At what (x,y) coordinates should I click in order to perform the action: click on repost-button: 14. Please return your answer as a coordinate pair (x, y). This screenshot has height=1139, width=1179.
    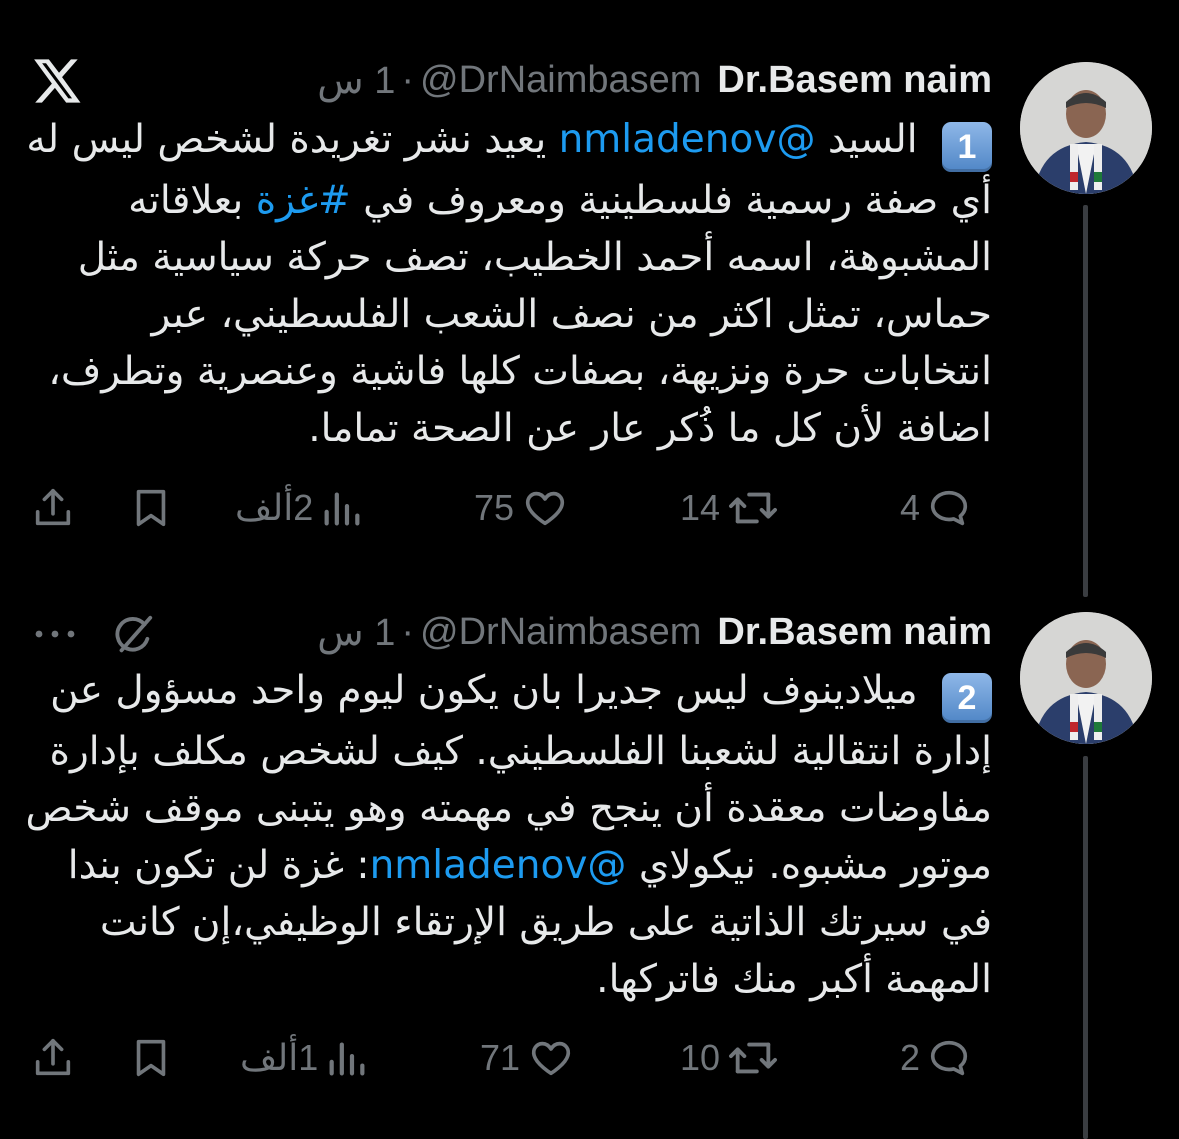
    Looking at the image, I should click on (730, 508).